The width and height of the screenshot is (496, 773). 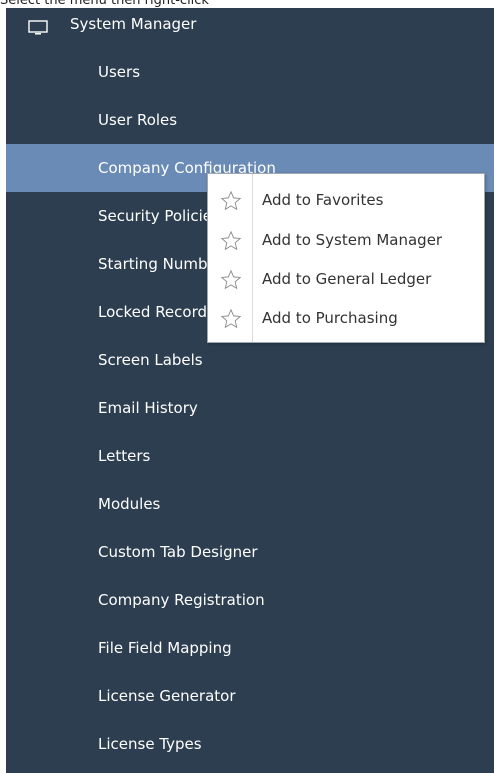 What do you see at coordinates (150, 360) in the screenshot?
I see `sidebar-item-label: Screen Labels` at bounding box center [150, 360].